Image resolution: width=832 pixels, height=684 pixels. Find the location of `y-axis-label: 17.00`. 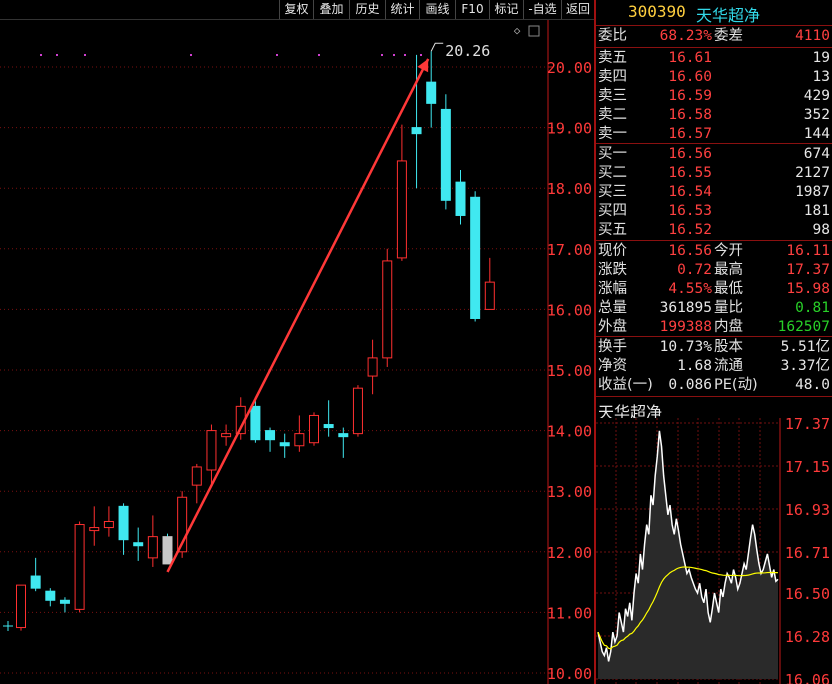

y-axis-label: 17.00 is located at coordinates (569, 250).